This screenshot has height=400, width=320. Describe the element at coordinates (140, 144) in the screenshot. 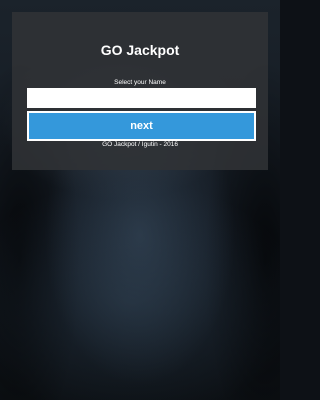

I see `footer-credit: GO Jackpot / Igutin - 2016` at that location.